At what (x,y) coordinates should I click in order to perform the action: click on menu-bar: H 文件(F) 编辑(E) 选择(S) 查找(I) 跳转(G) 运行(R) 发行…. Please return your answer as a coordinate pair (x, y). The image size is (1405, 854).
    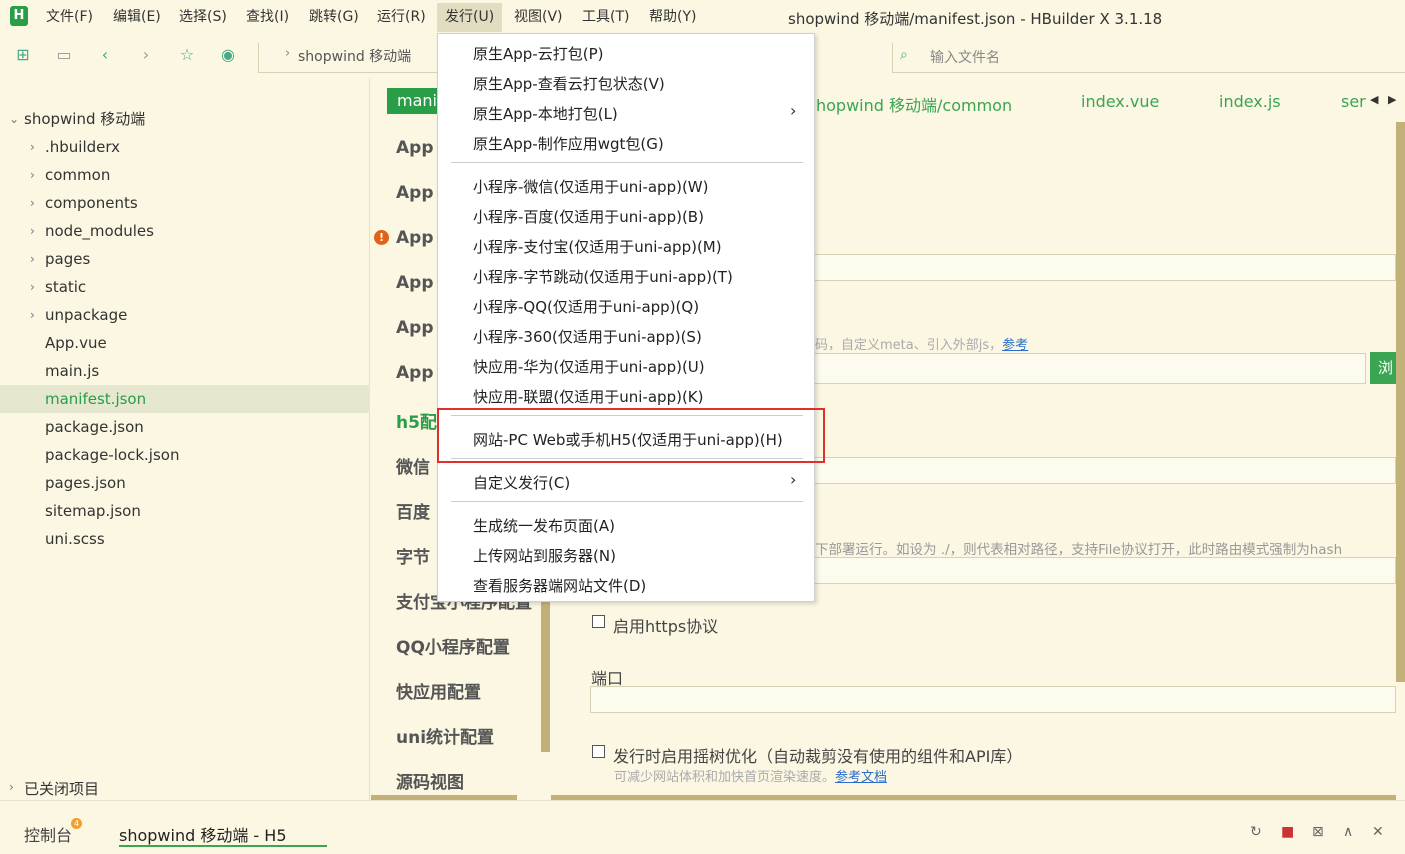
    Looking at the image, I should click on (702, 17).